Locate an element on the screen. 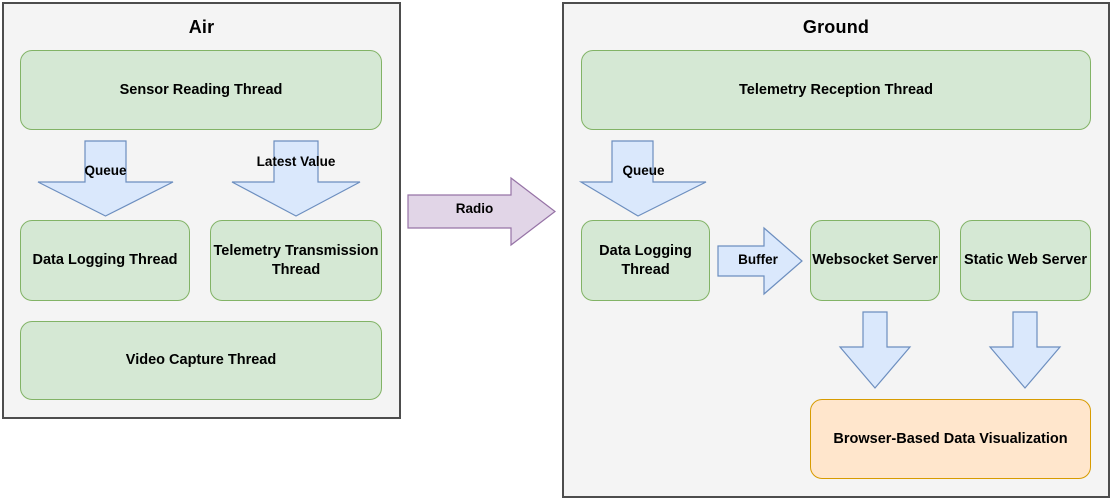 The height and width of the screenshot is (501, 1112). node-label: Video Capture Thread is located at coordinates (201, 360).